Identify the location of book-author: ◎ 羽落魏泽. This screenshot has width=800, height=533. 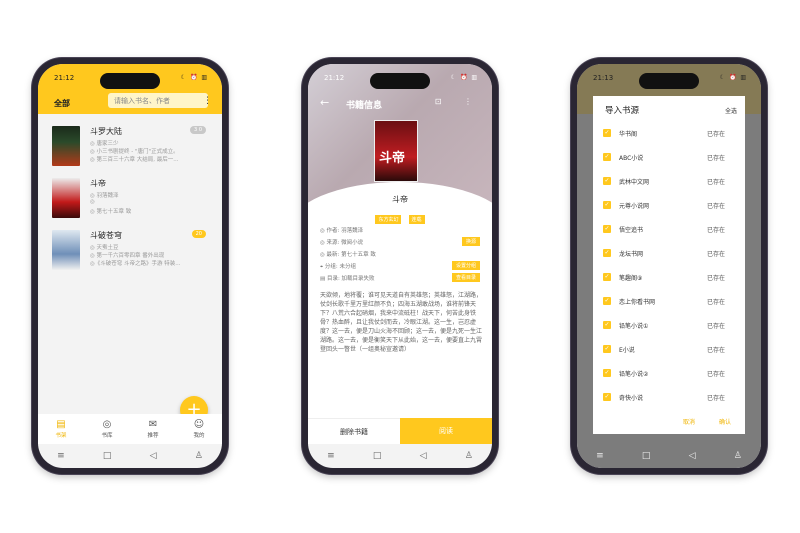
(104, 196).